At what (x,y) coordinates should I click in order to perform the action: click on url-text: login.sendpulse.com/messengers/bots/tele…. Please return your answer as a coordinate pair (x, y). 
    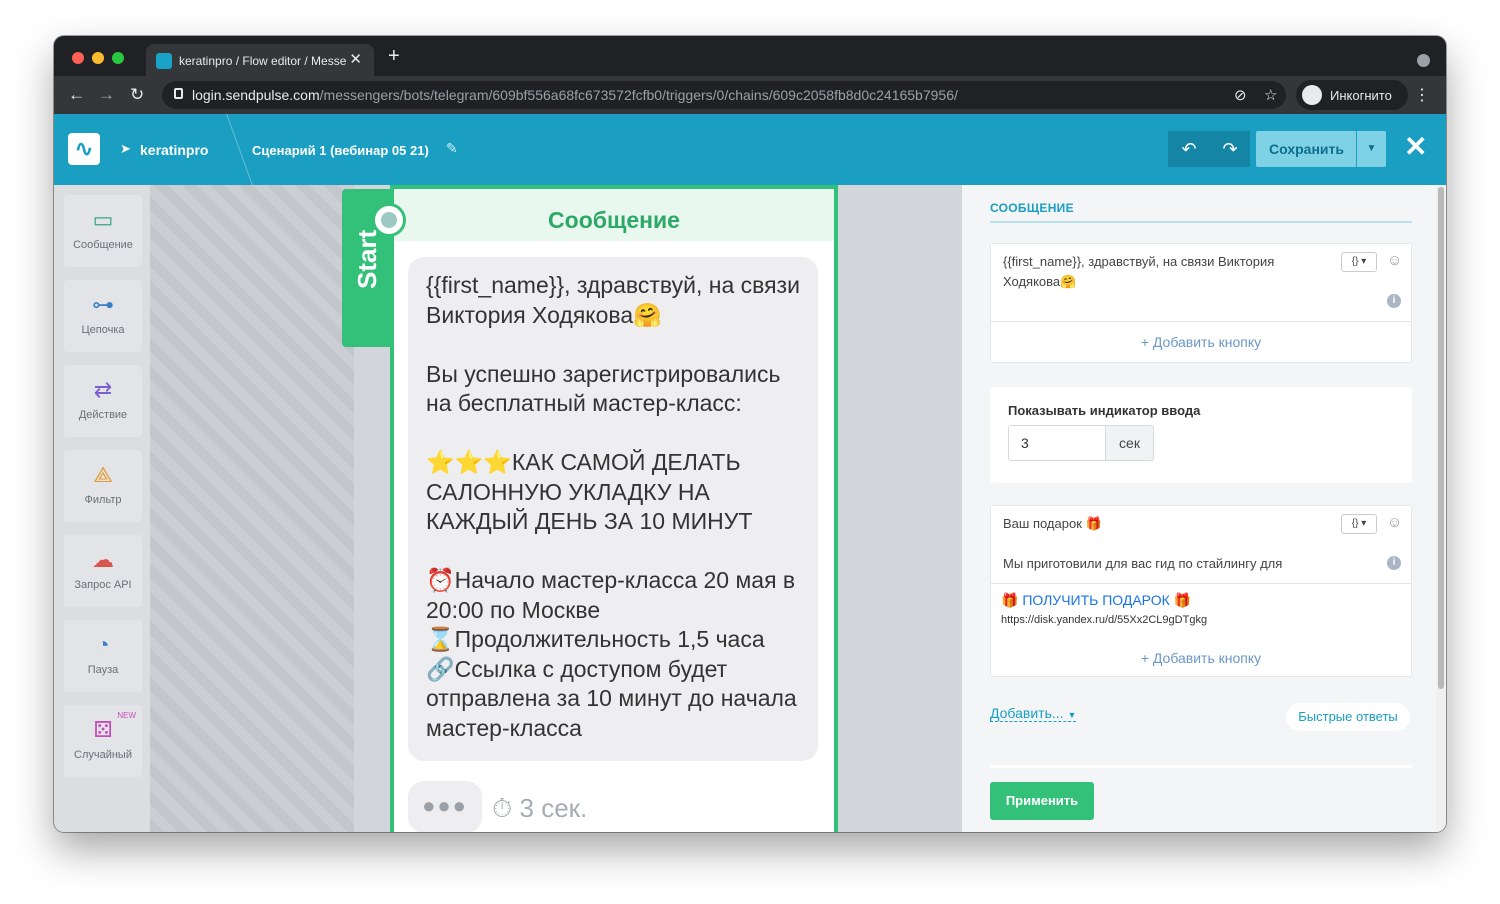
    Looking at the image, I should click on (575, 95).